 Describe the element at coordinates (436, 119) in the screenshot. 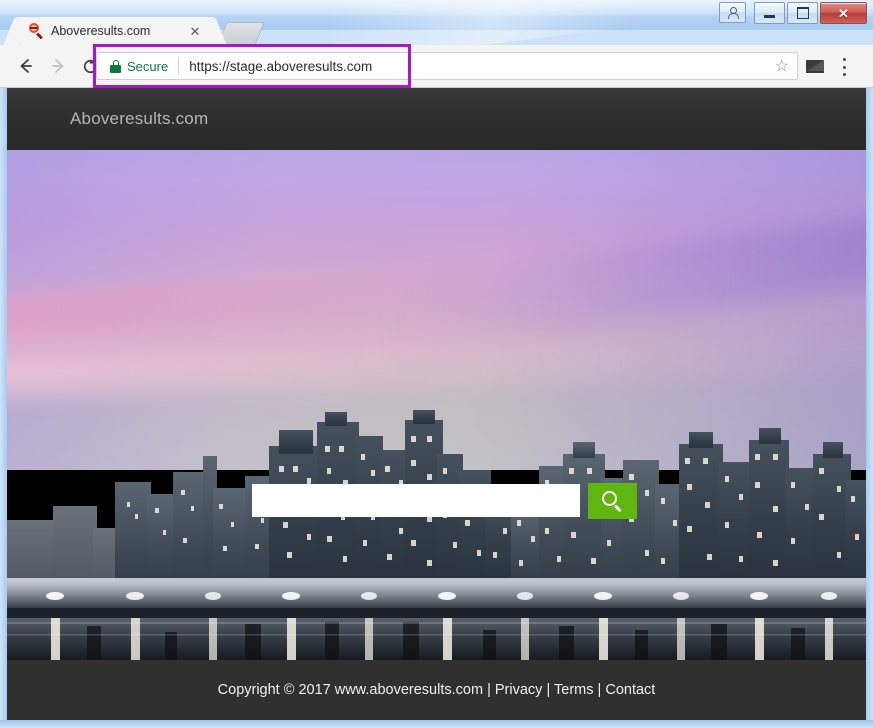

I see `site-header: Aboveresults.com` at that location.